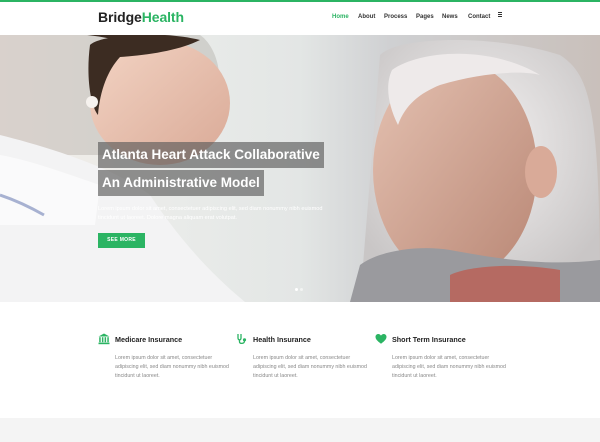 This screenshot has height=442, width=600. Describe the element at coordinates (429, 339) in the screenshot. I see `feature-title: Short Term Insurance` at that location.